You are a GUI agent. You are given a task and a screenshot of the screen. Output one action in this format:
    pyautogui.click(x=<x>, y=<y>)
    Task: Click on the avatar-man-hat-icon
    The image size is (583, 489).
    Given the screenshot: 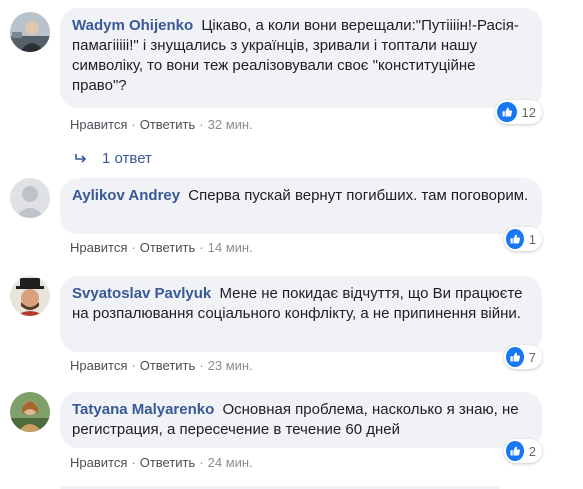 What is the action you would take?
    pyautogui.click(x=30, y=296)
    